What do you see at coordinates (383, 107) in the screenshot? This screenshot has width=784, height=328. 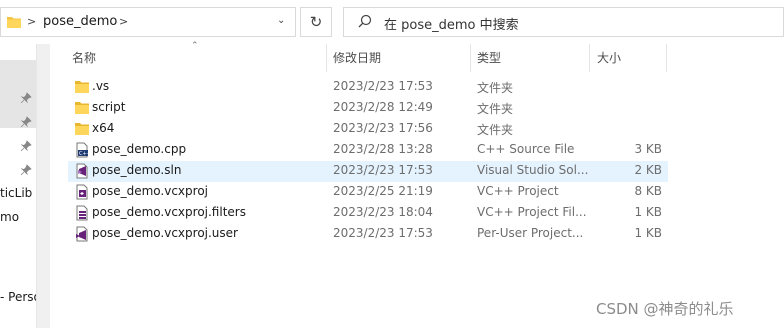 I see `file-date: 2023/2/28 12:49` at bounding box center [383, 107].